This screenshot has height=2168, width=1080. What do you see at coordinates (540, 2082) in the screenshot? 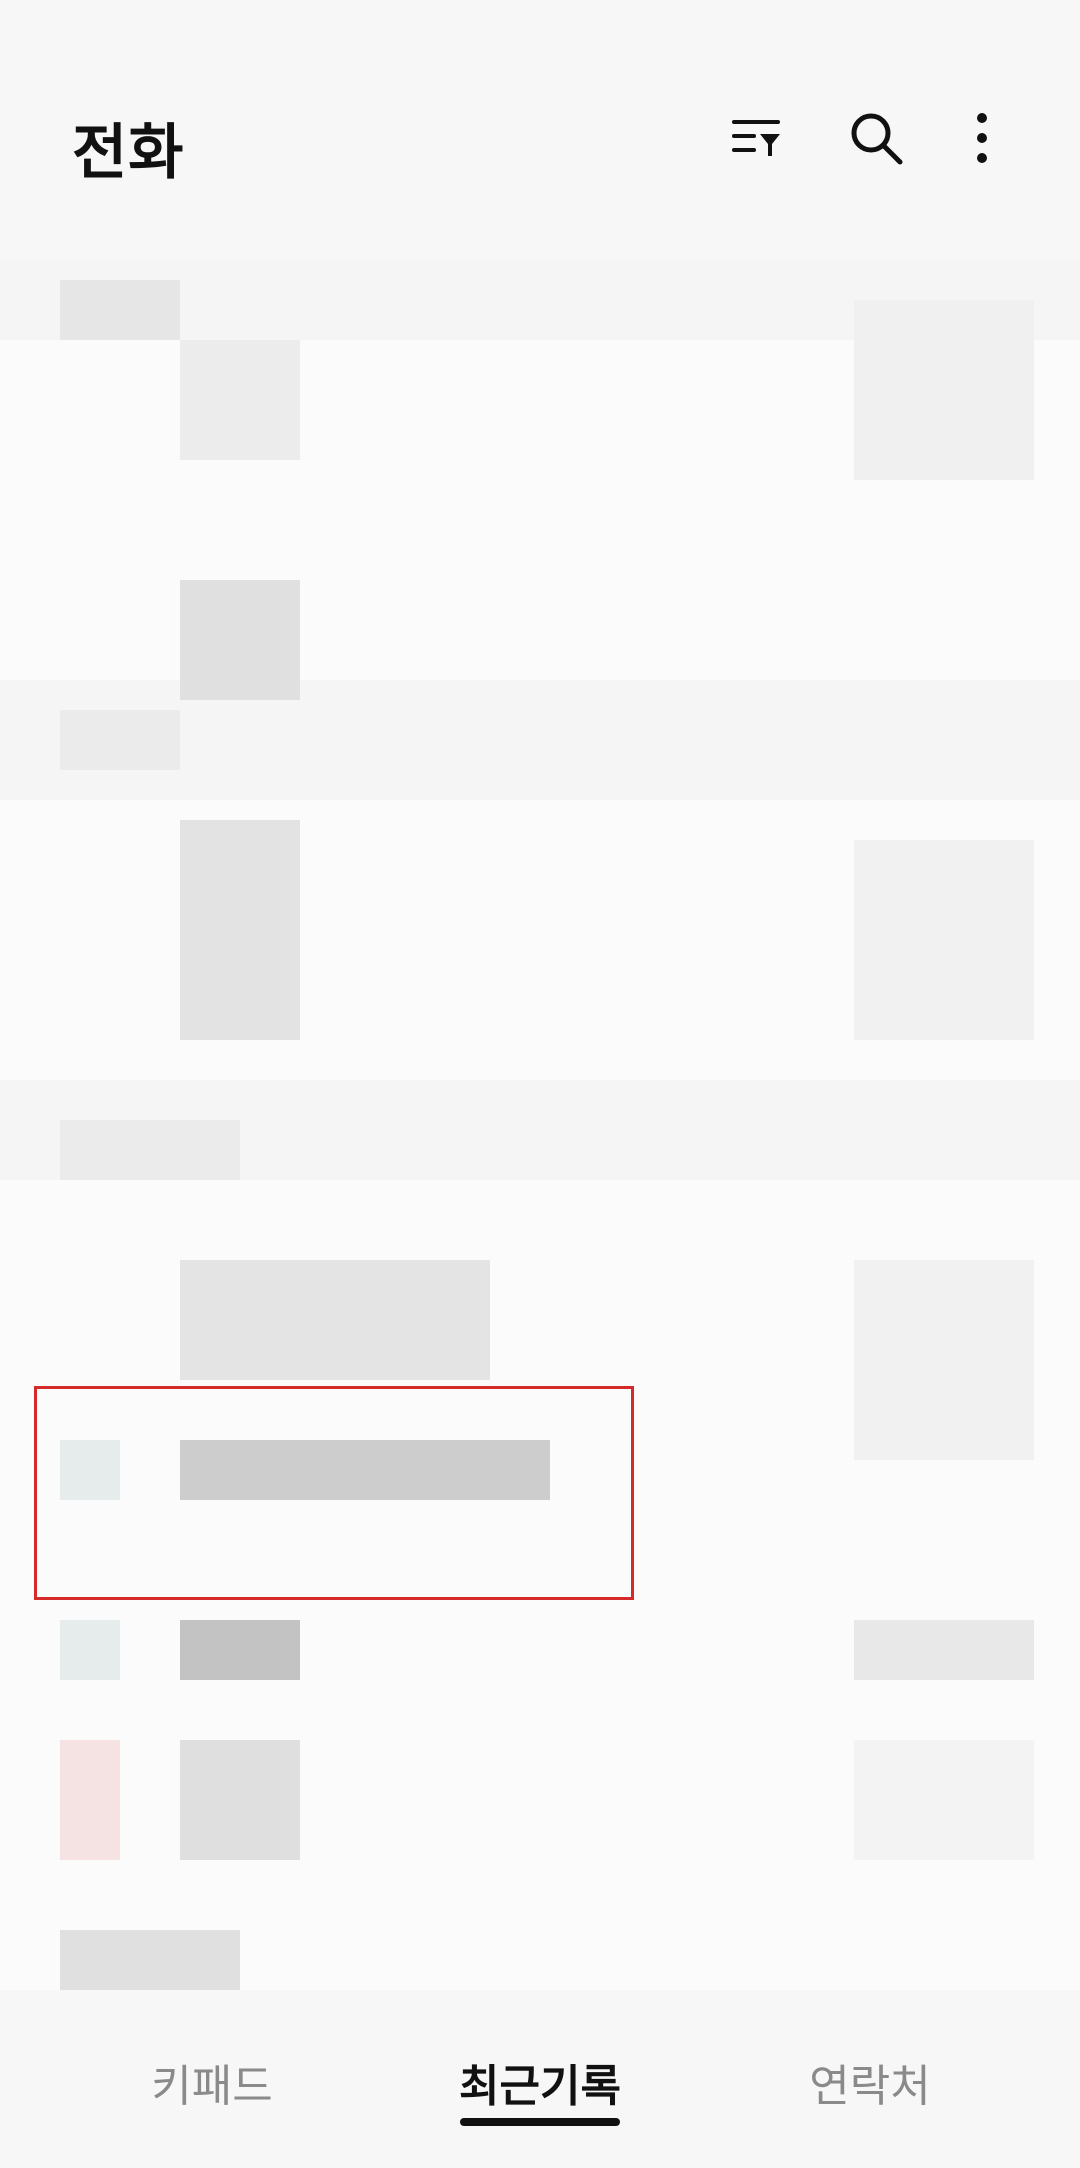
I see `tab-recents: 최근기록` at bounding box center [540, 2082].